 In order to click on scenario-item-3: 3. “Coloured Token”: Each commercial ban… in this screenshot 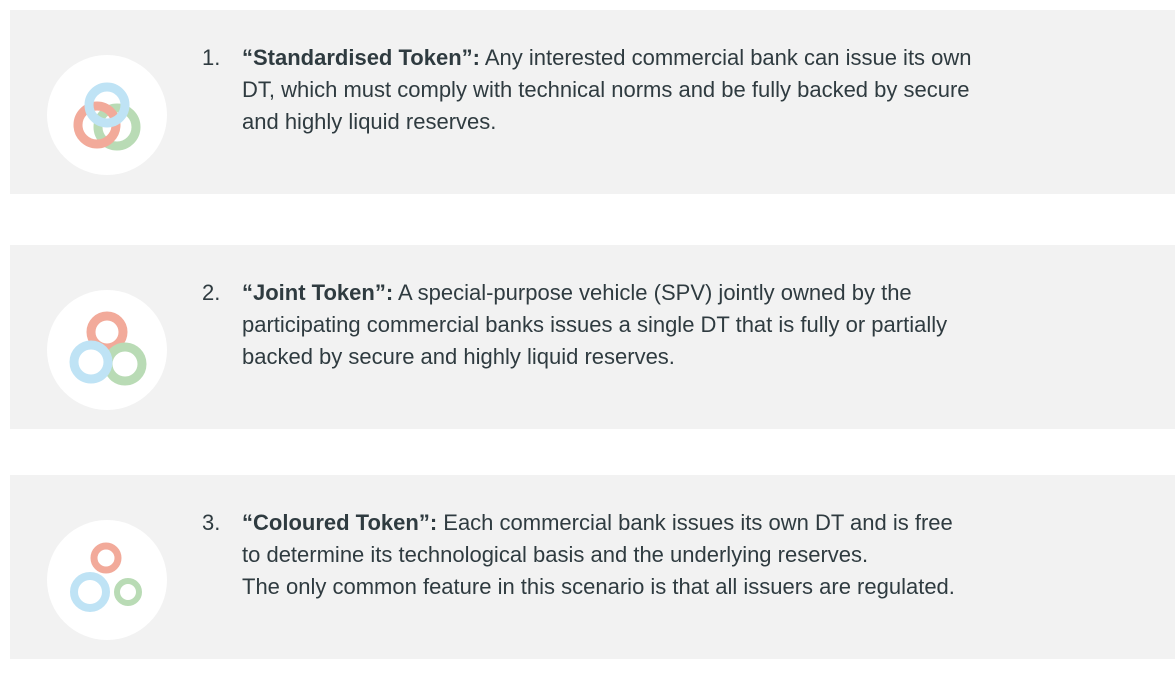, I will do `click(662, 555)`.